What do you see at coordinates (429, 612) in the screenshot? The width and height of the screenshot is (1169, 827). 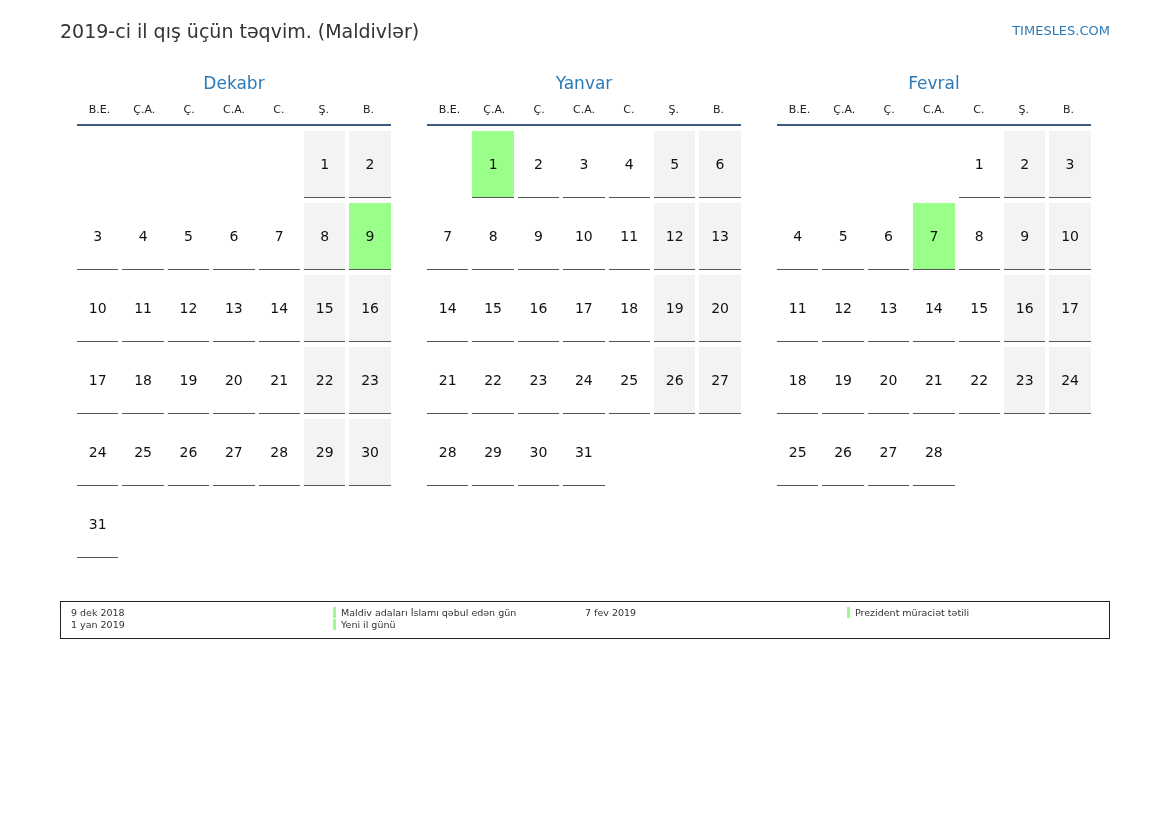 I see `holiday-name: Maldiv adaları İslamı qəbul edən gün` at bounding box center [429, 612].